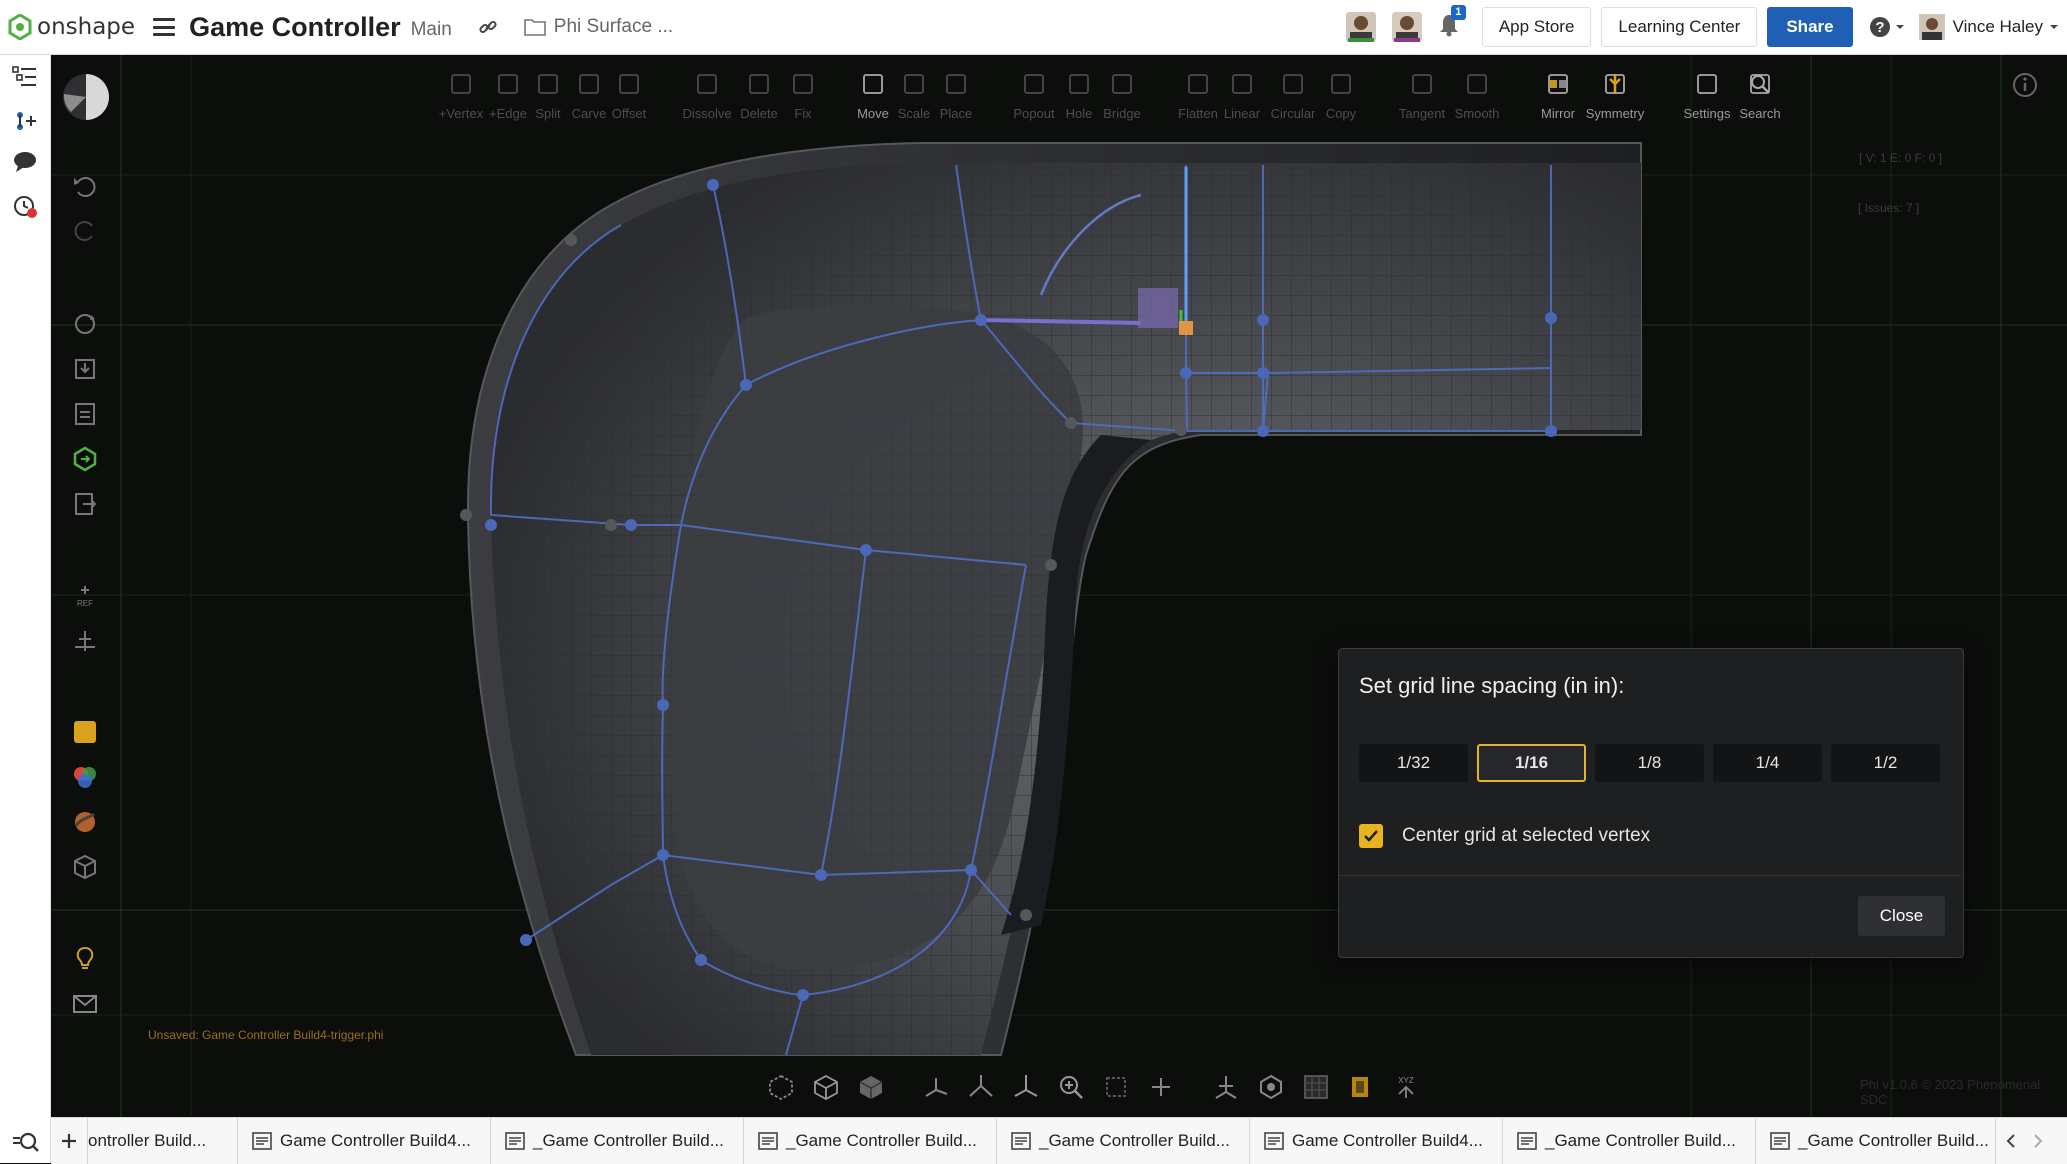  I want to click on center-grid-checkbox, so click(1371, 836).